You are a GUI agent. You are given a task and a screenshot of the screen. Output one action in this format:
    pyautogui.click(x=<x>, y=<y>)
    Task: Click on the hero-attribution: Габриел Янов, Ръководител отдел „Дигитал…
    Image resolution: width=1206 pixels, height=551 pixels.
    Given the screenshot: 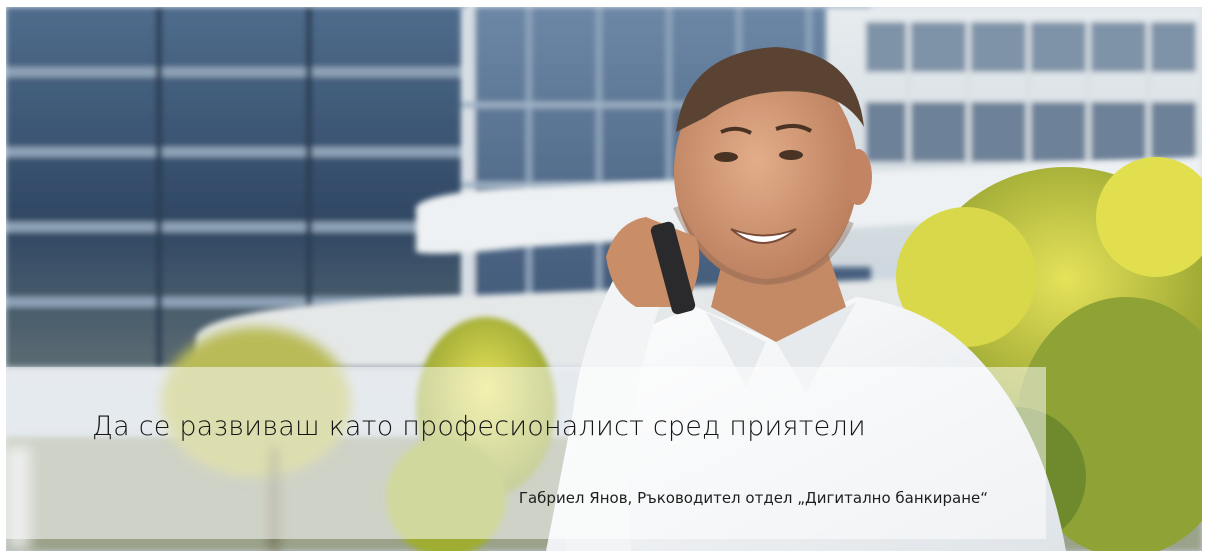 What is the action you would take?
    pyautogui.click(x=753, y=498)
    